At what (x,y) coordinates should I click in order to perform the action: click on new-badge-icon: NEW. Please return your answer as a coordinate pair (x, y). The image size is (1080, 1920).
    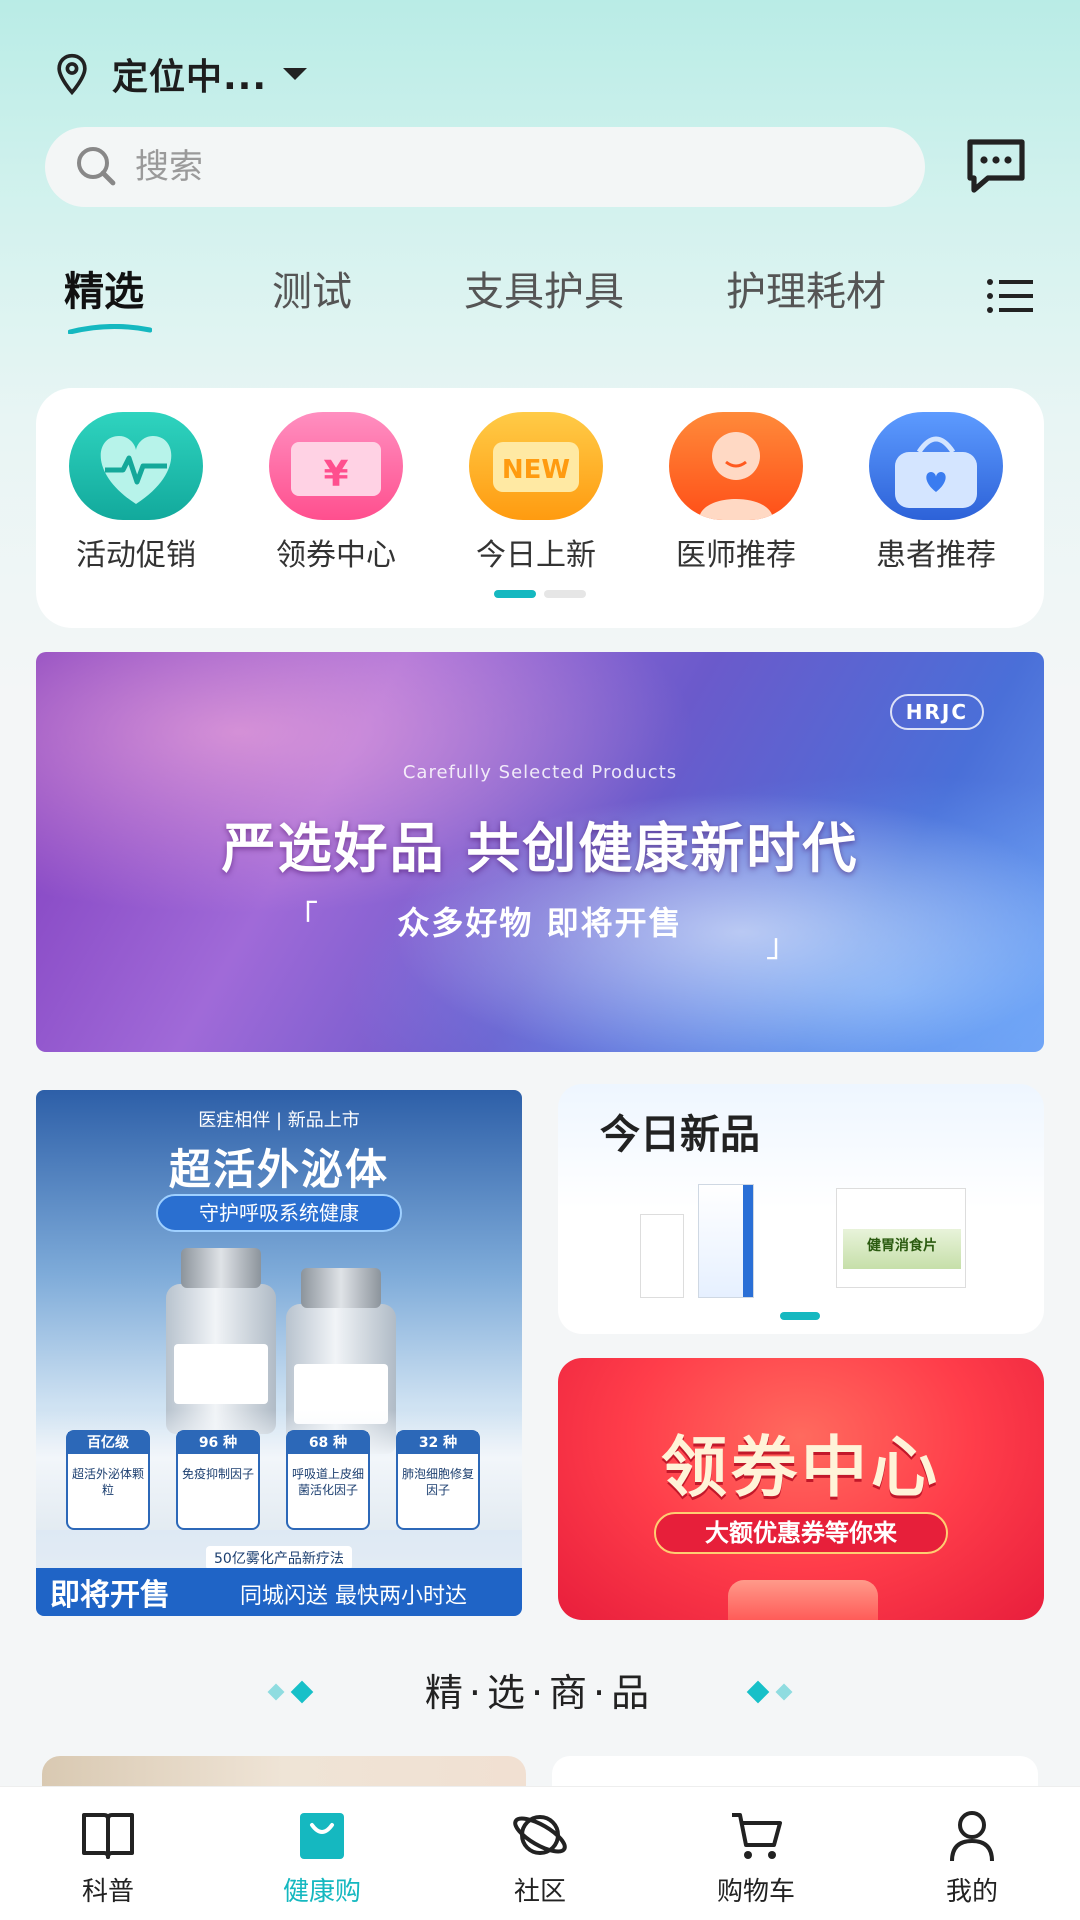
    Looking at the image, I should click on (536, 466).